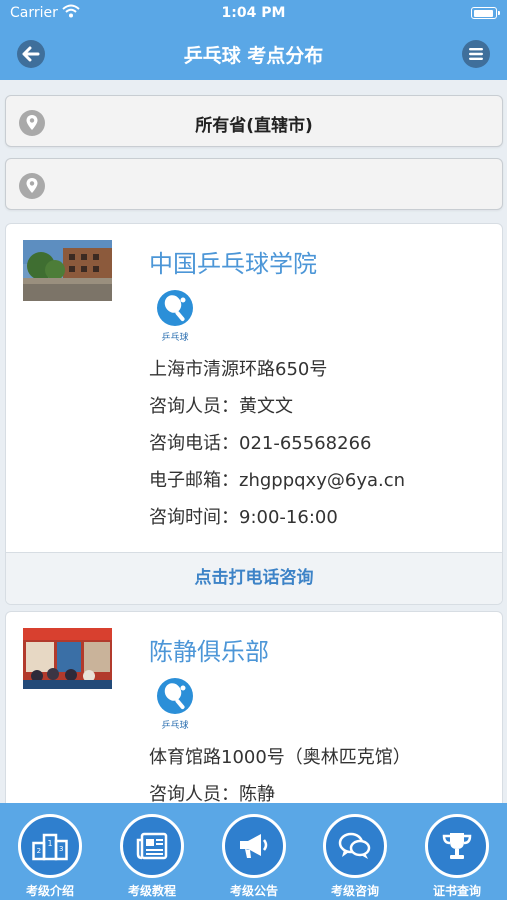 This screenshot has height=900, width=507. What do you see at coordinates (49, 891) in the screenshot?
I see `tab-label: 考级介绍` at bounding box center [49, 891].